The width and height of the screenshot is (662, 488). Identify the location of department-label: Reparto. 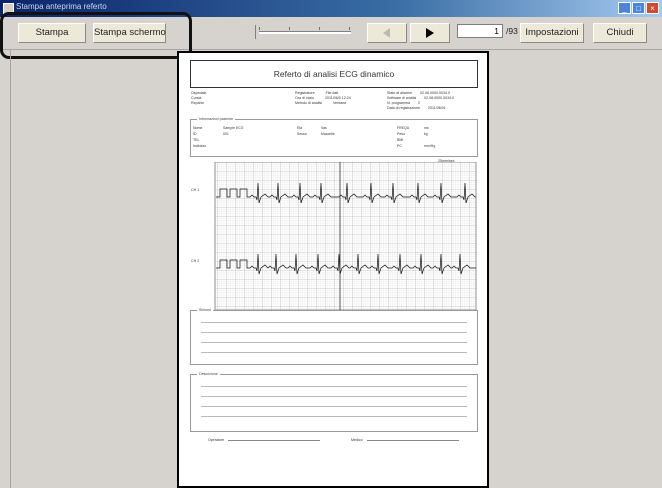
(197, 103).